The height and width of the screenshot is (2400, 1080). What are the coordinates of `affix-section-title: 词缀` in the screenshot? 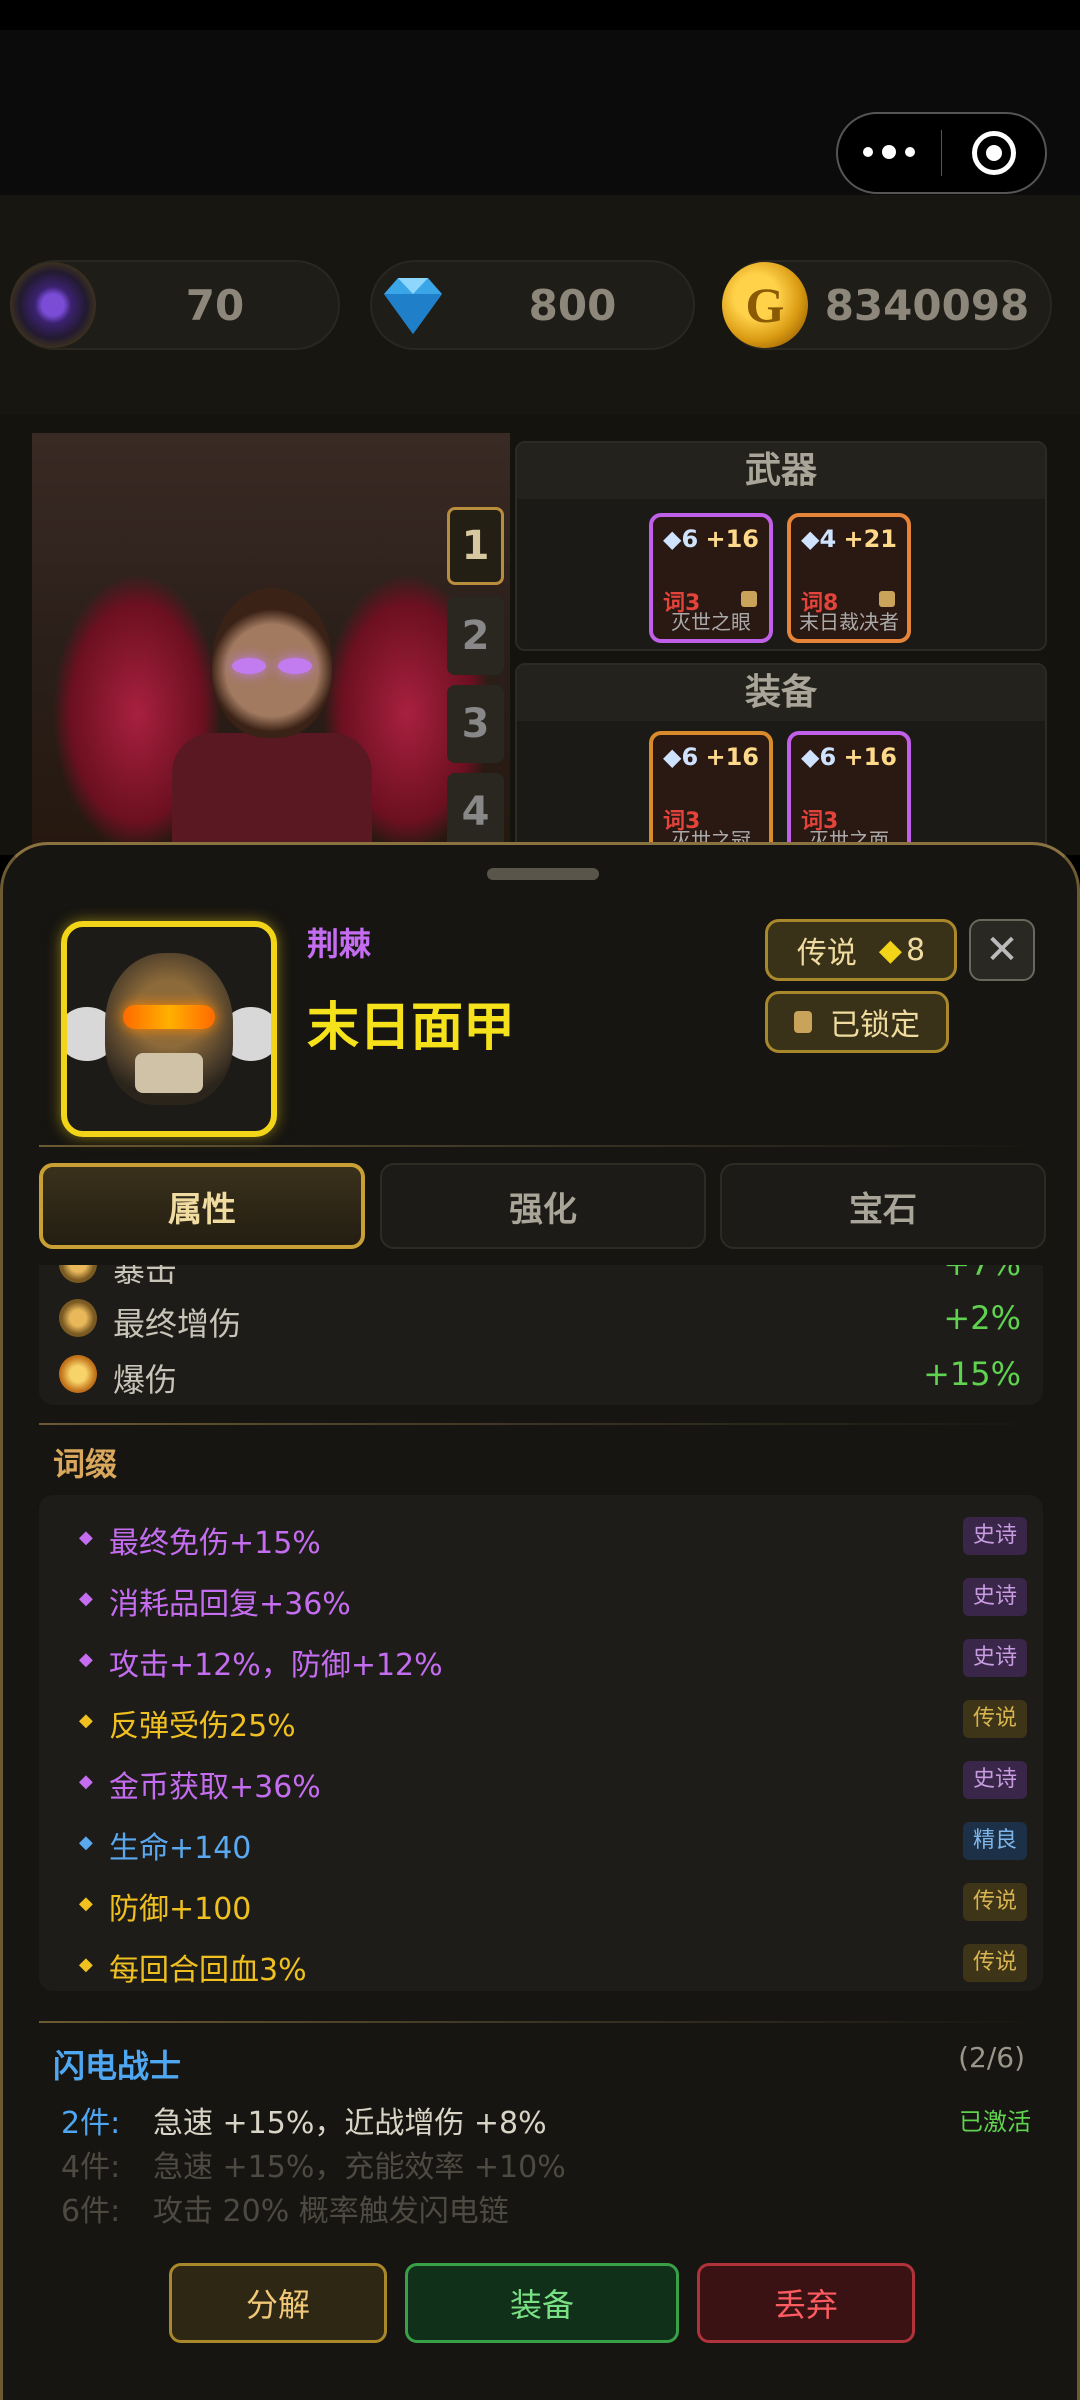 It's located at (85, 1464).